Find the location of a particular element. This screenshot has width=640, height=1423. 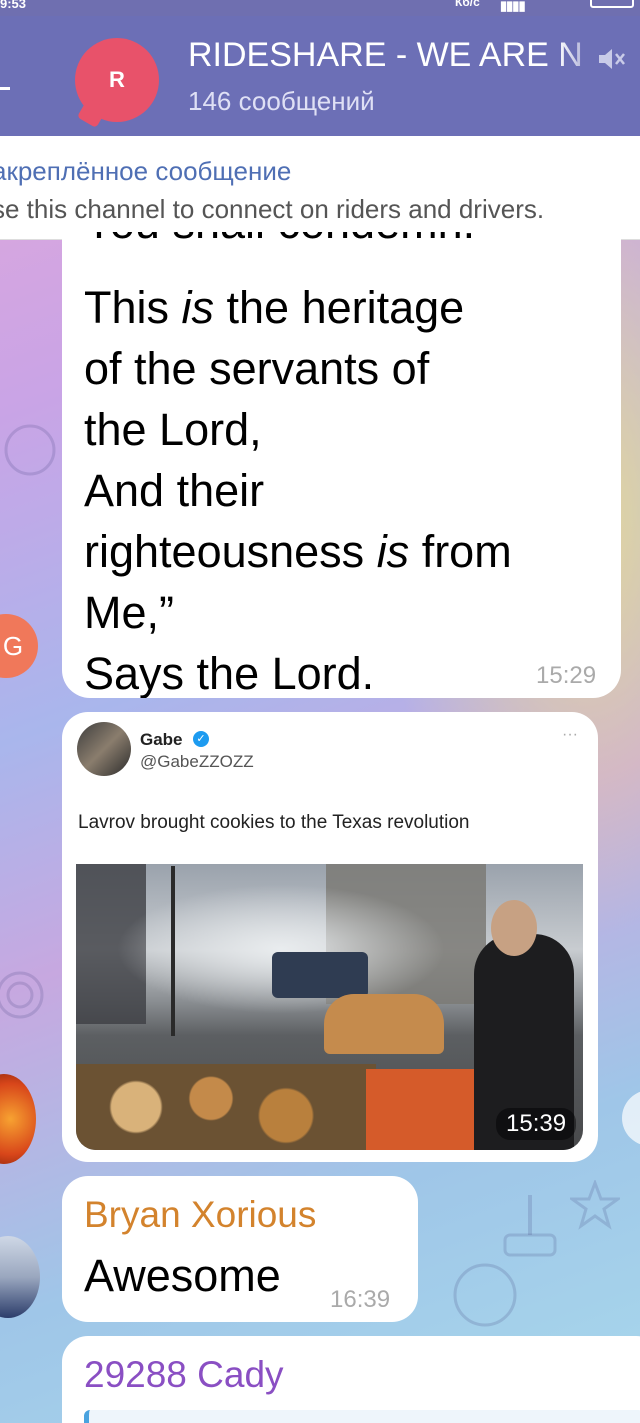

message-bubble-reply: 29288 Cady is located at coordinates (351, 1379).